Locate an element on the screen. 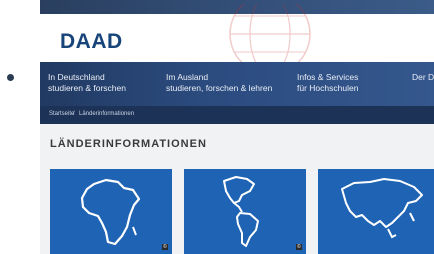  nav-item-label-line2: studieren, forschen & lehren is located at coordinates (219, 88).